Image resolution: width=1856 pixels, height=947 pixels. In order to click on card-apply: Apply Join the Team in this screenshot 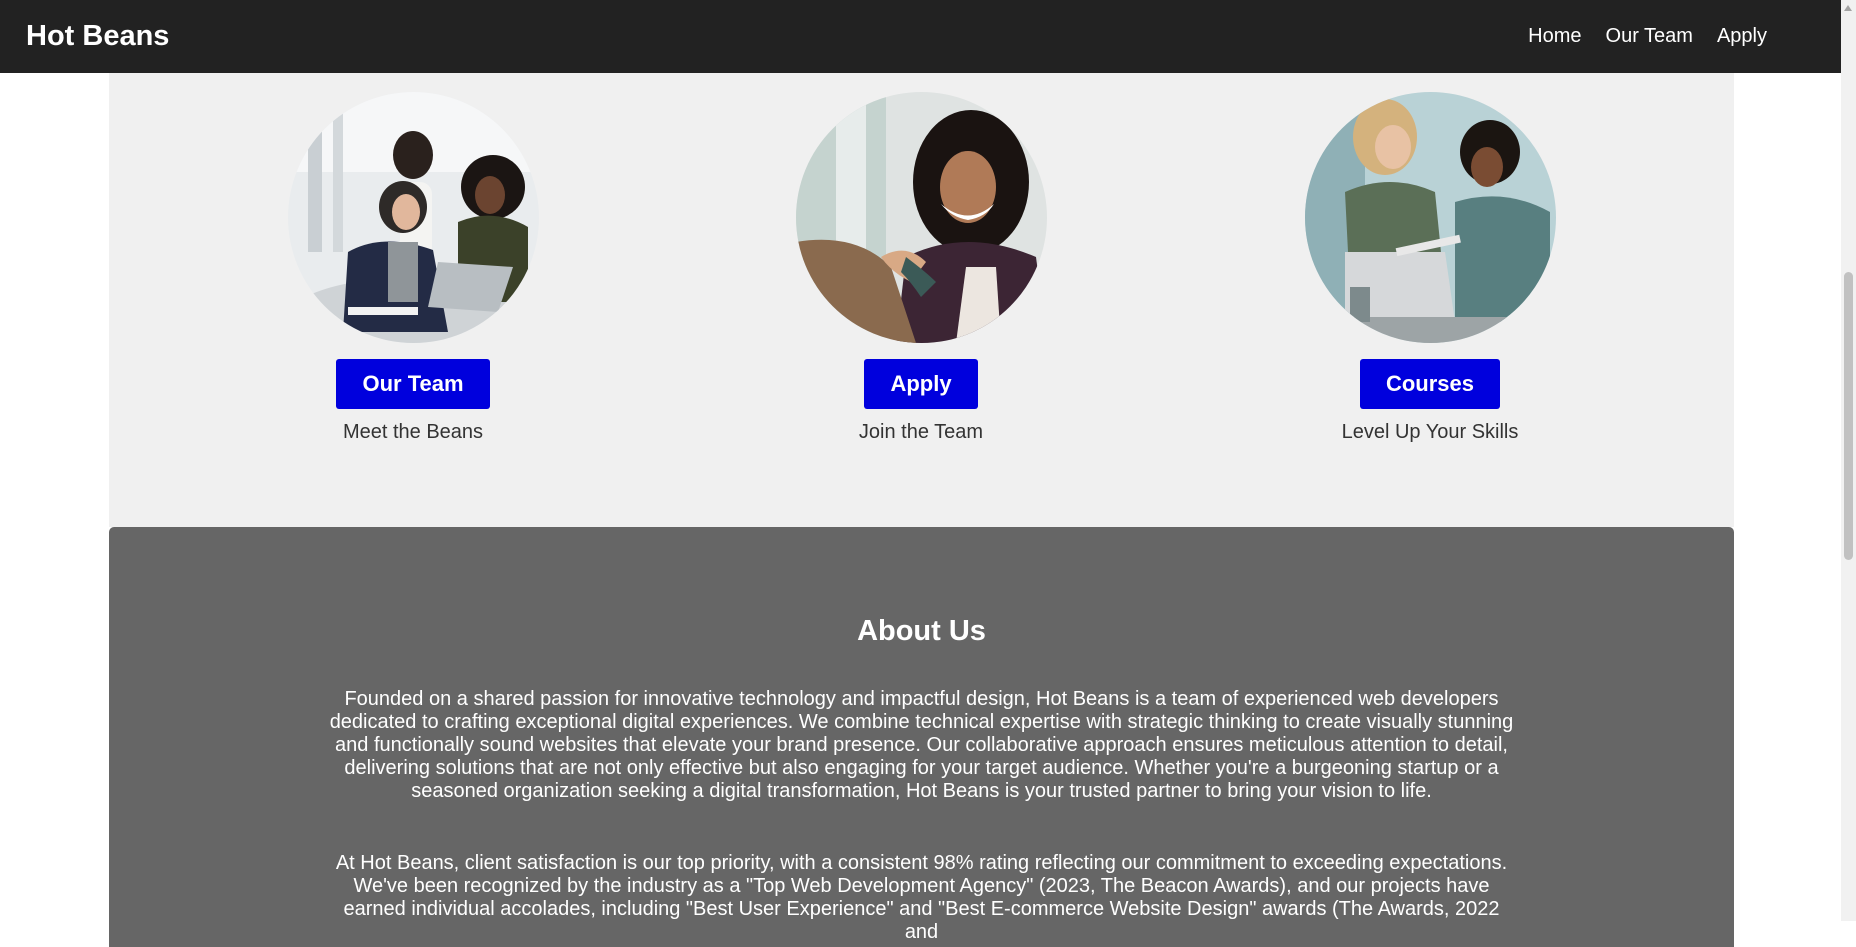, I will do `click(921, 268)`.